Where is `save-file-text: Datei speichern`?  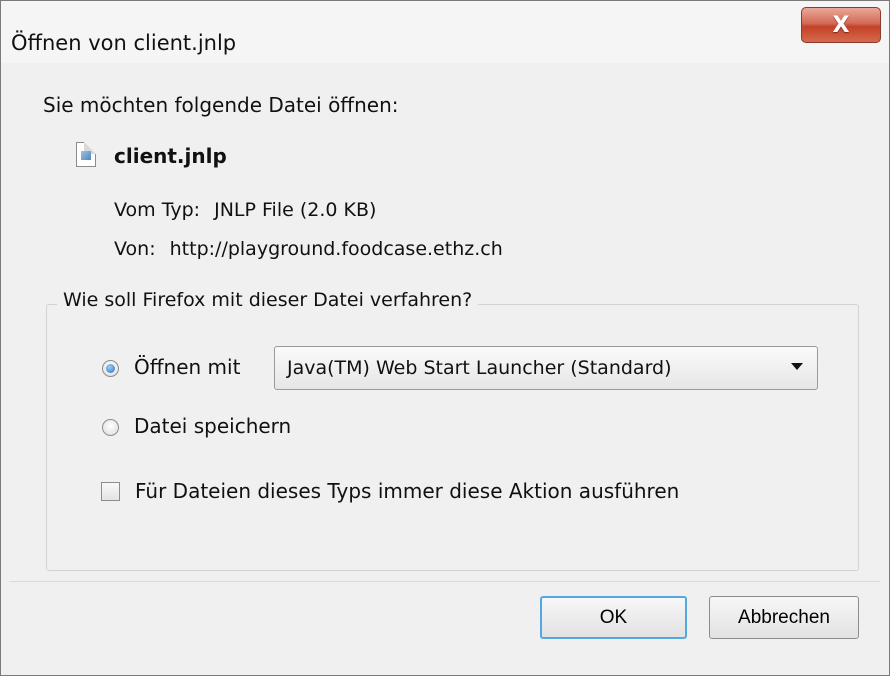 save-file-text: Datei speichern is located at coordinates (213, 426).